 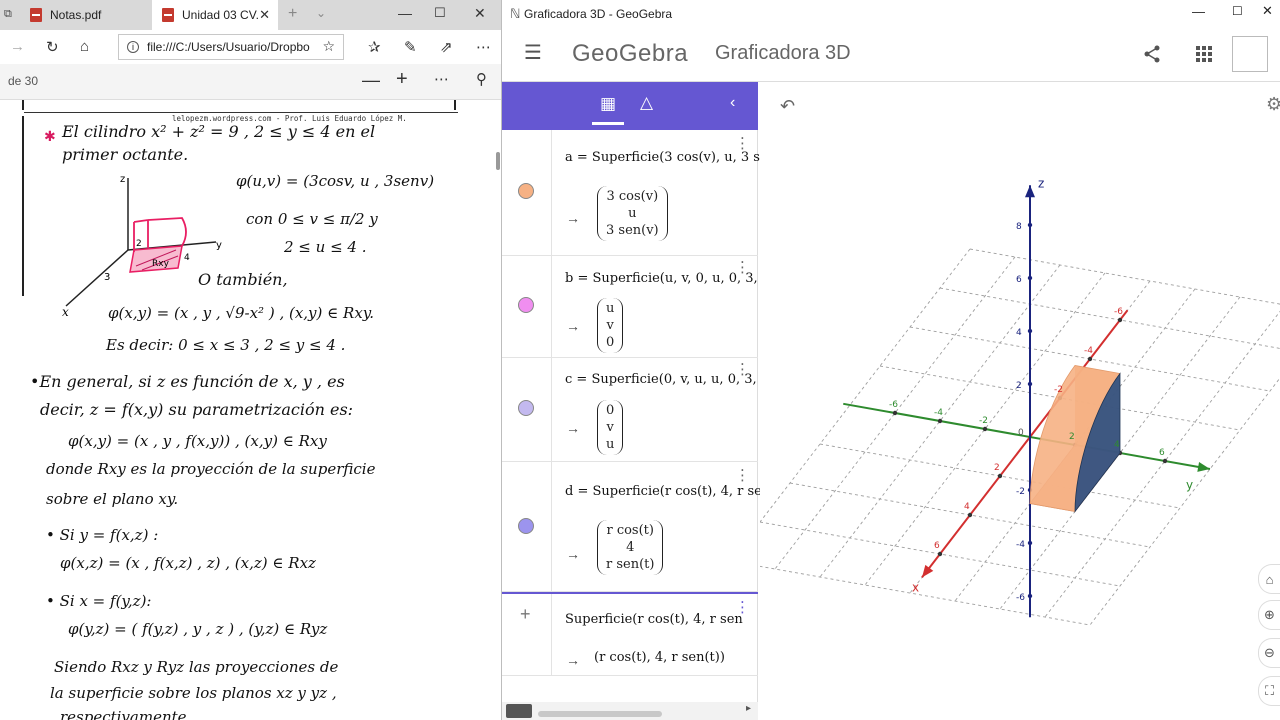 What do you see at coordinates (446, 47) in the screenshot?
I see `share-icon: ⇗` at bounding box center [446, 47].